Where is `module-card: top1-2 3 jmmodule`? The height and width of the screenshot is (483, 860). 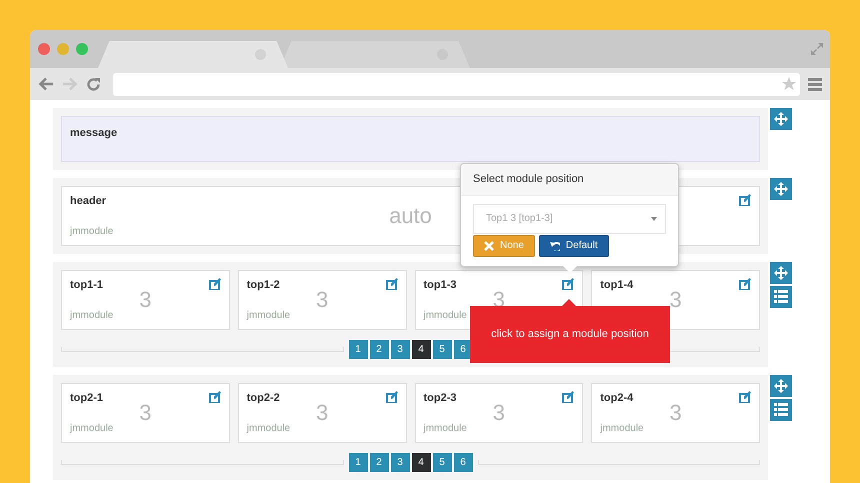 module-card: top1-2 3 jmmodule is located at coordinates (322, 300).